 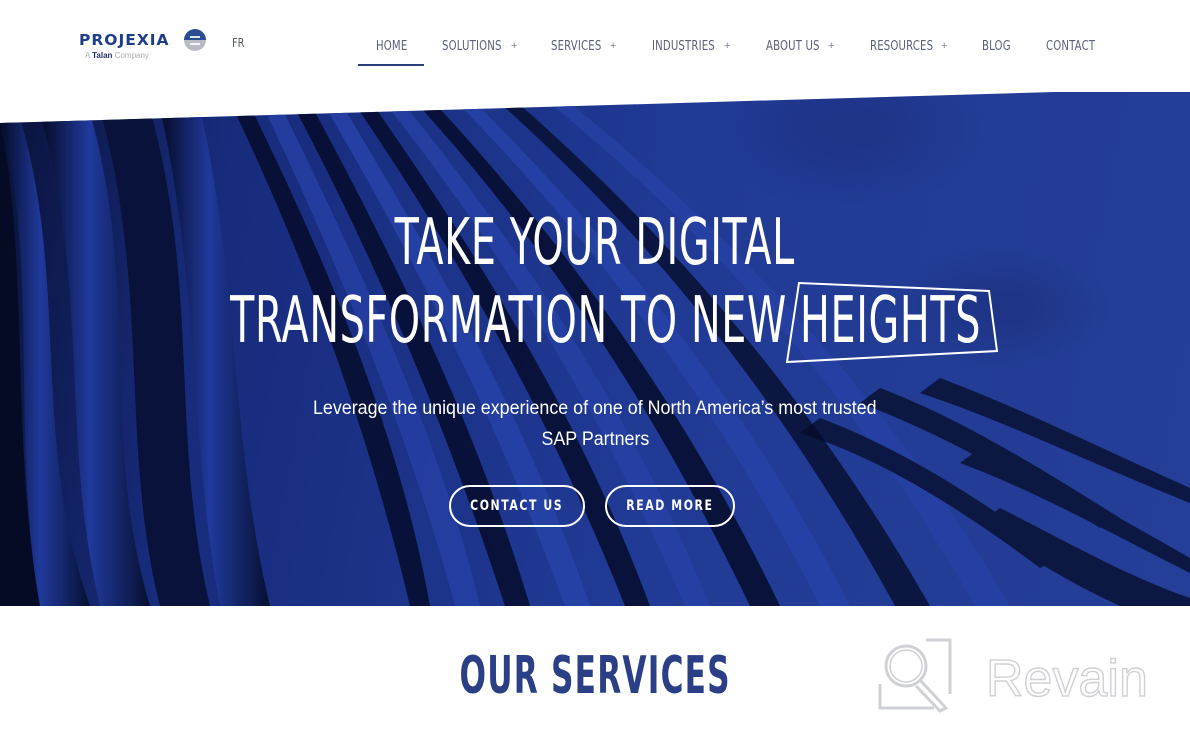 I want to click on logo-tagline-suffix: Company, so click(x=131, y=55).